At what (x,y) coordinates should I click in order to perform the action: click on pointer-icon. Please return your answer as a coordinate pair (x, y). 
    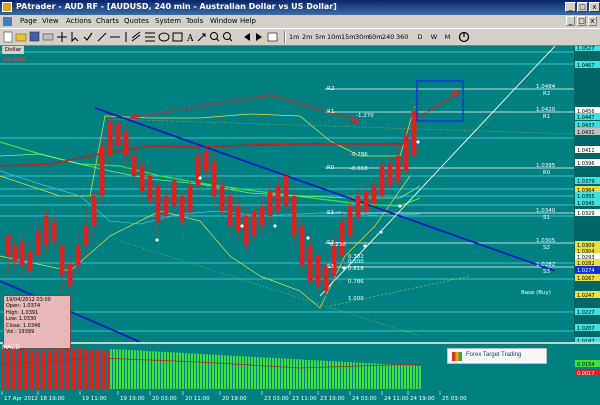
    Looking at the image, I should click on (75, 37).